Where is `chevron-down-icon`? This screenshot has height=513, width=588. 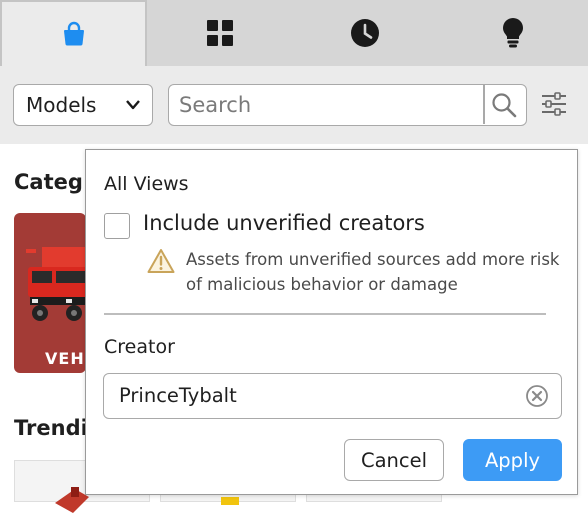 chevron-down-icon is located at coordinates (133, 105).